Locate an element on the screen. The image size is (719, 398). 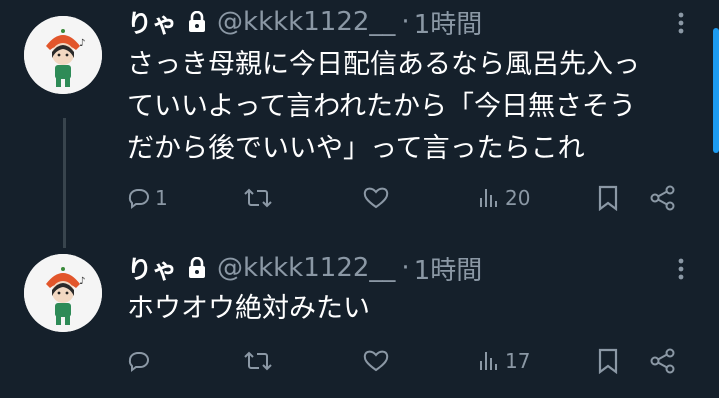
tweet-text-line: だから後でいいや」って言ったらこれ is located at coordinates (356, 148).